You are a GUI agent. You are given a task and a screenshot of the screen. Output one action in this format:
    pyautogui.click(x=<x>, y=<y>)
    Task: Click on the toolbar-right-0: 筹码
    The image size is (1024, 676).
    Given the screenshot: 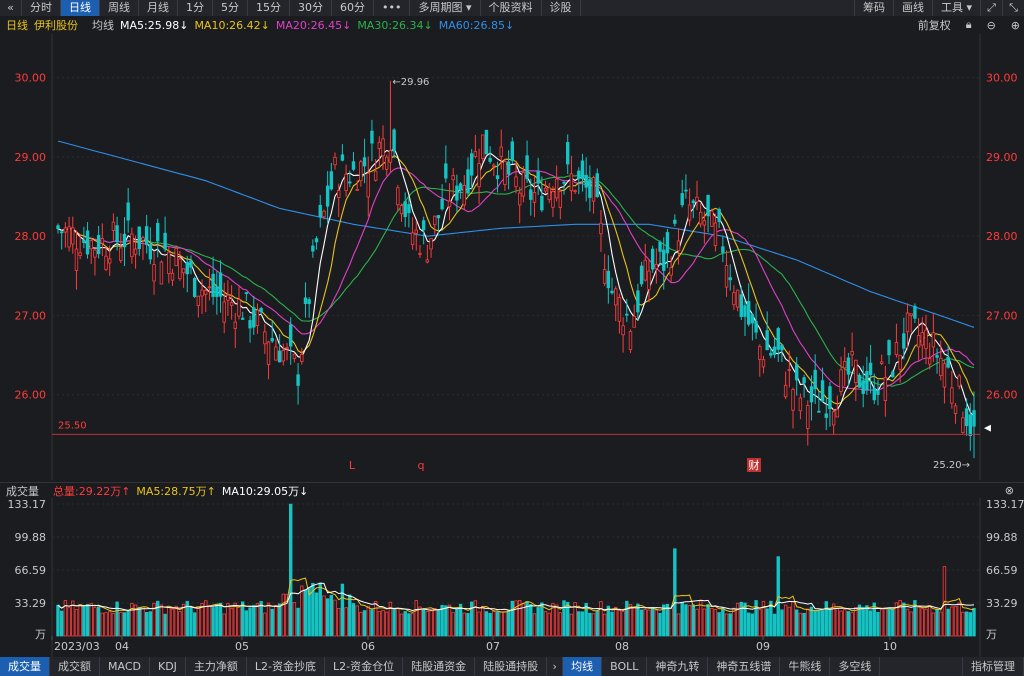 What is the action you would take?
    pyautogui.click(x=873, y=8)
    